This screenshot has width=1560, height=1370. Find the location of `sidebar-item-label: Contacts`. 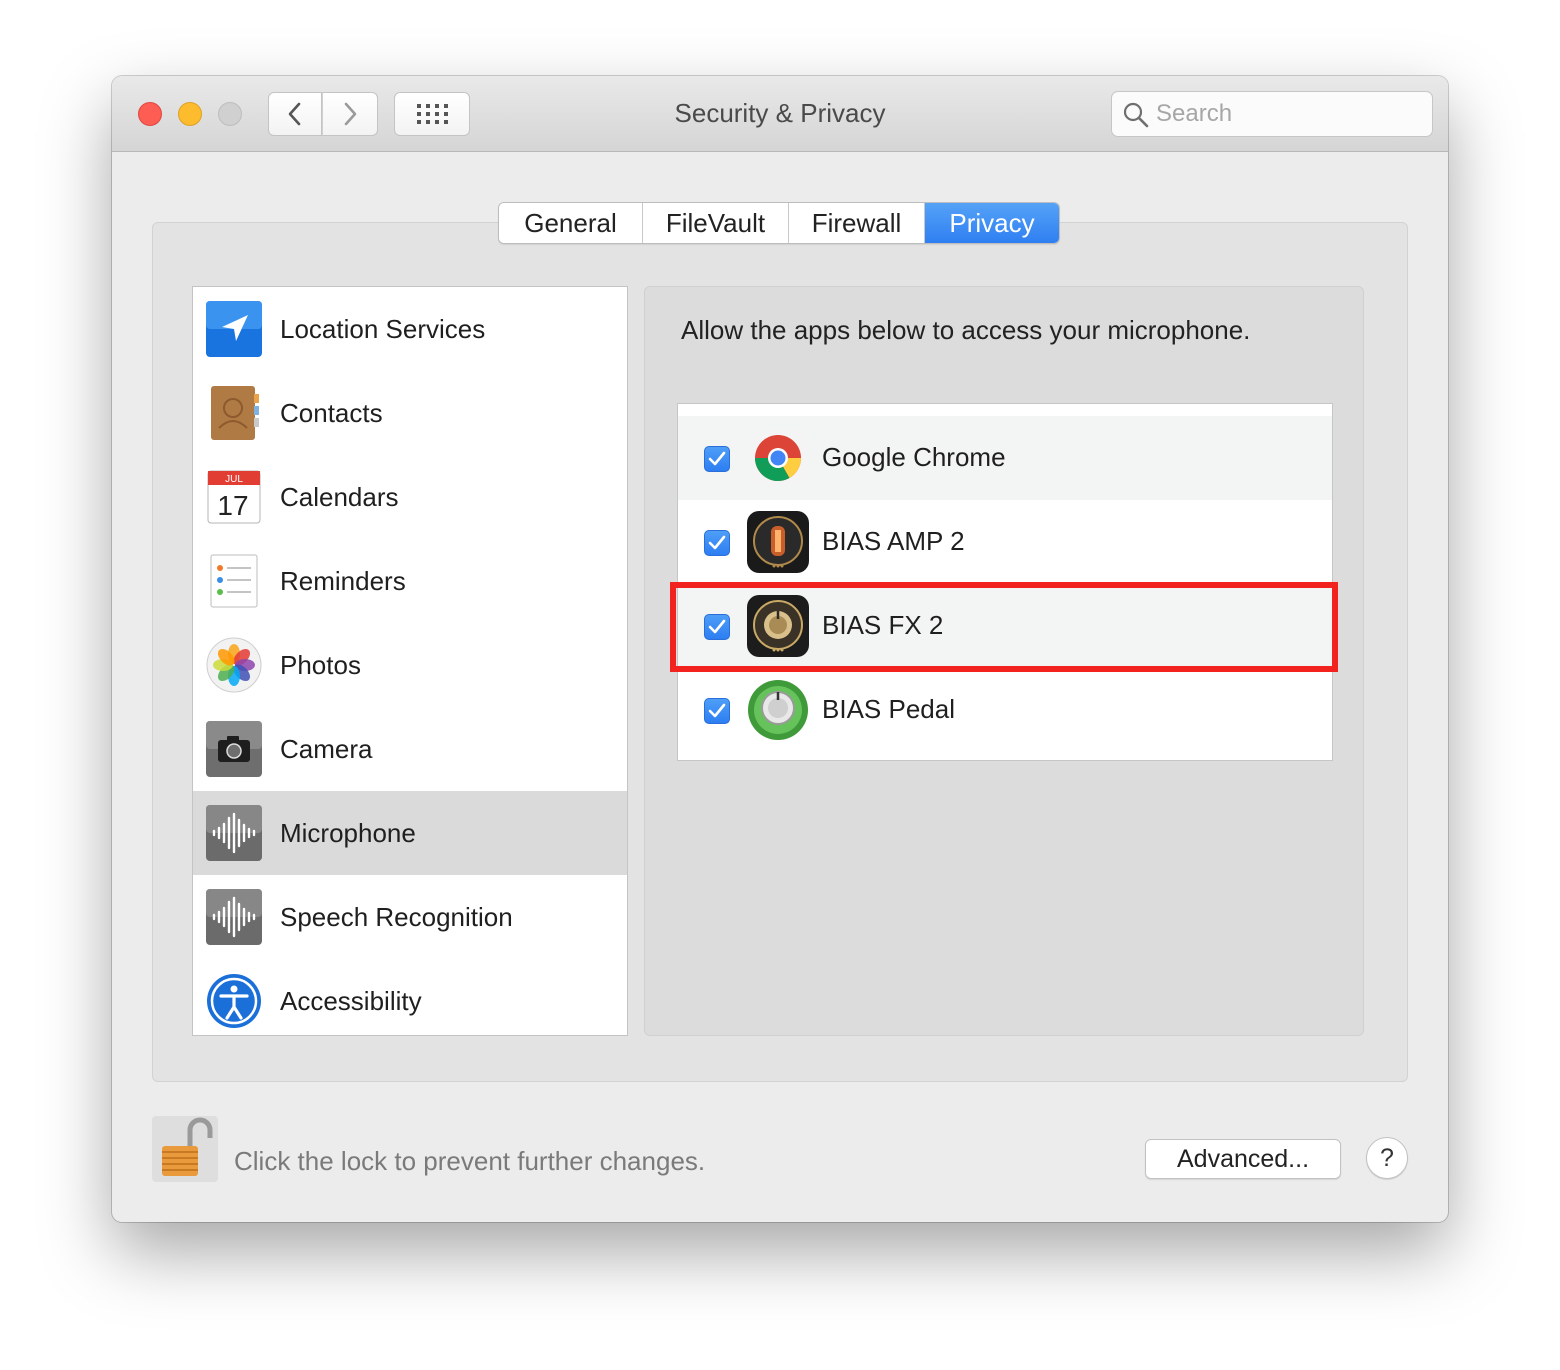

sidebar-item-label: Contacts is located at coordinates (331, 412).